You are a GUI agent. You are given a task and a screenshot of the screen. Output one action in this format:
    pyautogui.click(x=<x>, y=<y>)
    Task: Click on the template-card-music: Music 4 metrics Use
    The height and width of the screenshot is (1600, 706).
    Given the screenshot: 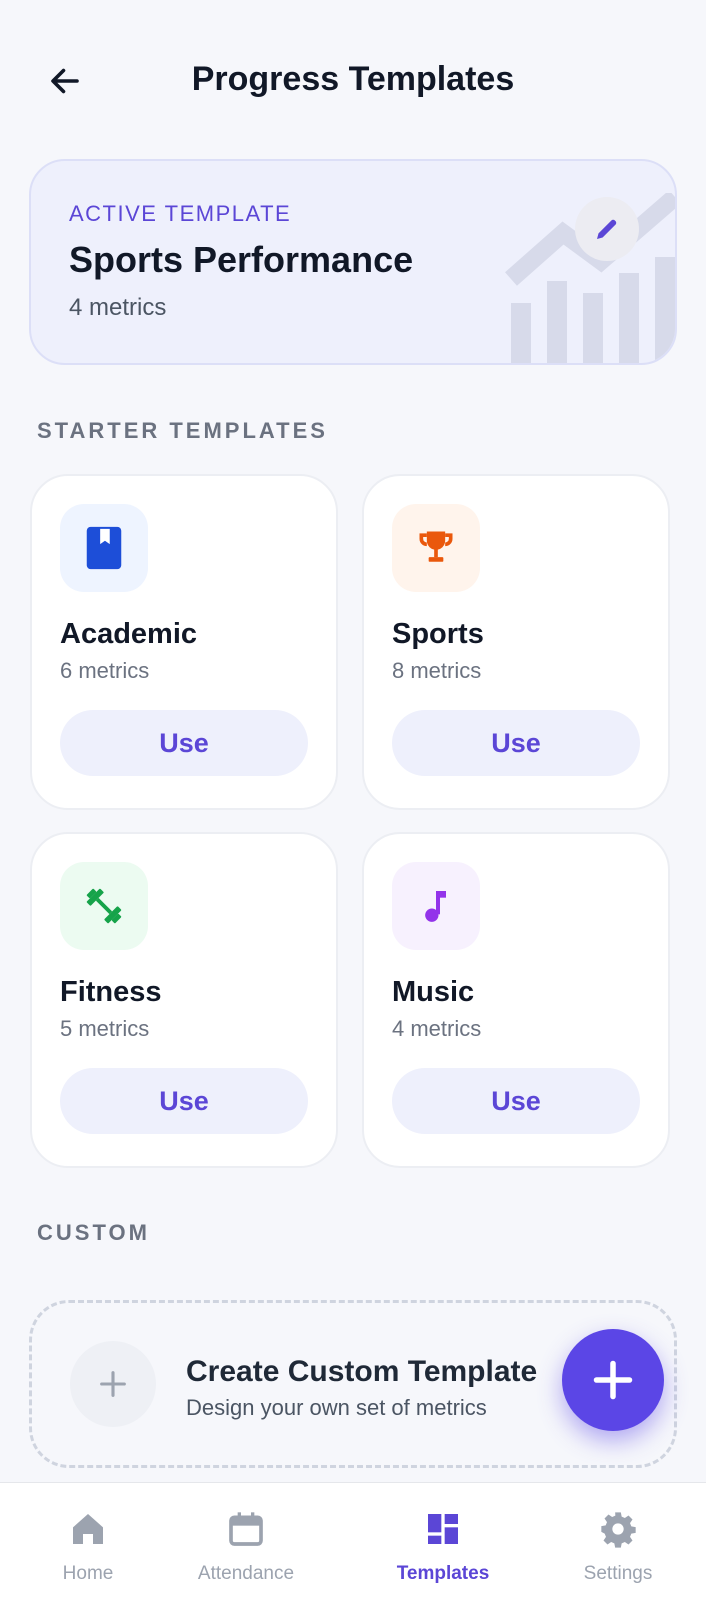 What is the action you would take?
    pyautogui.click(x=516, y=1000)
    